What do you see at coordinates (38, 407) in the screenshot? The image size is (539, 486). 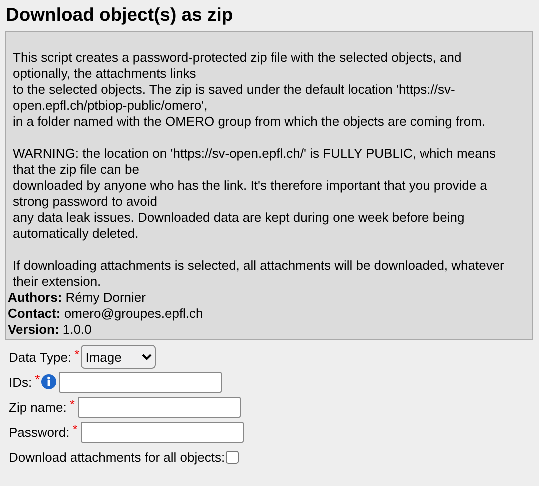 I see `field-label: Zip name:` at bounding box center [38, 407].